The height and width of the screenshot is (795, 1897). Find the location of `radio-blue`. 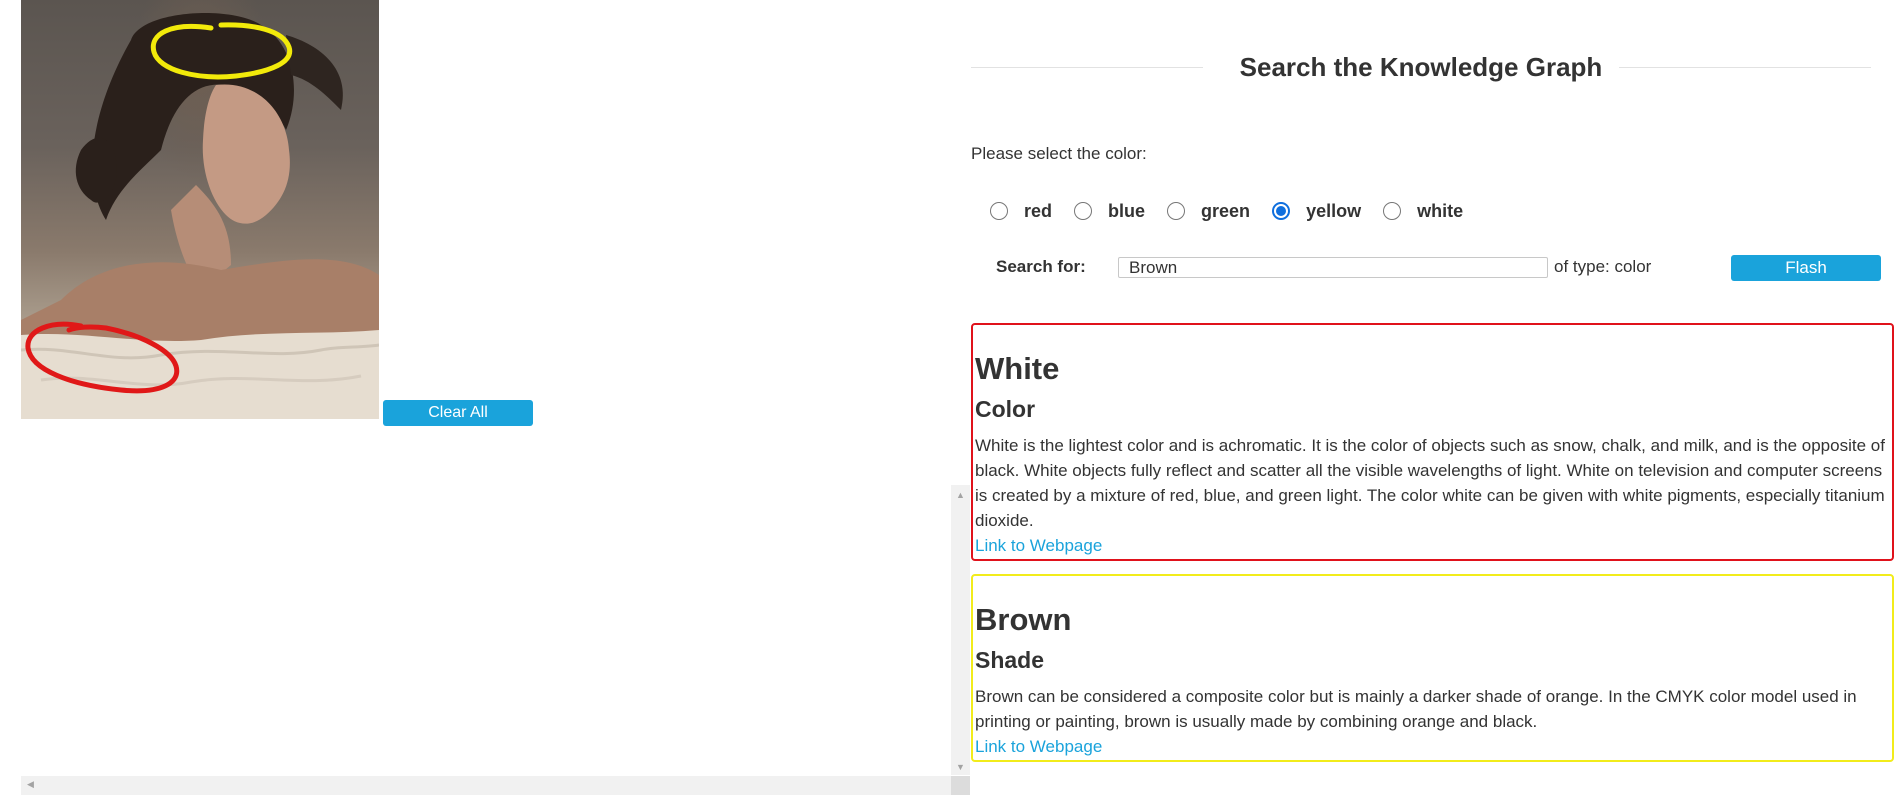

radio-blue is located at coordinates (1083, 211).